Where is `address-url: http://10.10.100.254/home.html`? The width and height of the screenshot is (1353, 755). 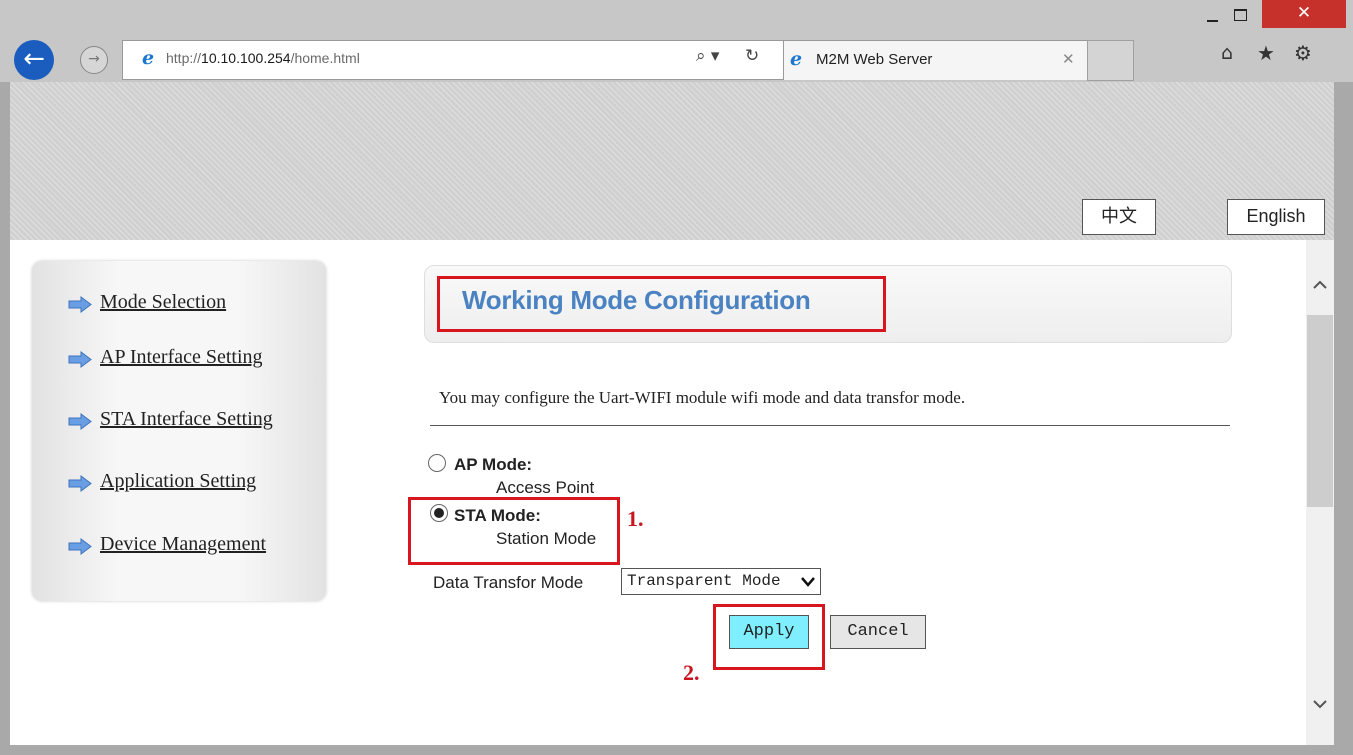 address-url: http://10.10.100.254/home.html is located at coordinates (263, 58).